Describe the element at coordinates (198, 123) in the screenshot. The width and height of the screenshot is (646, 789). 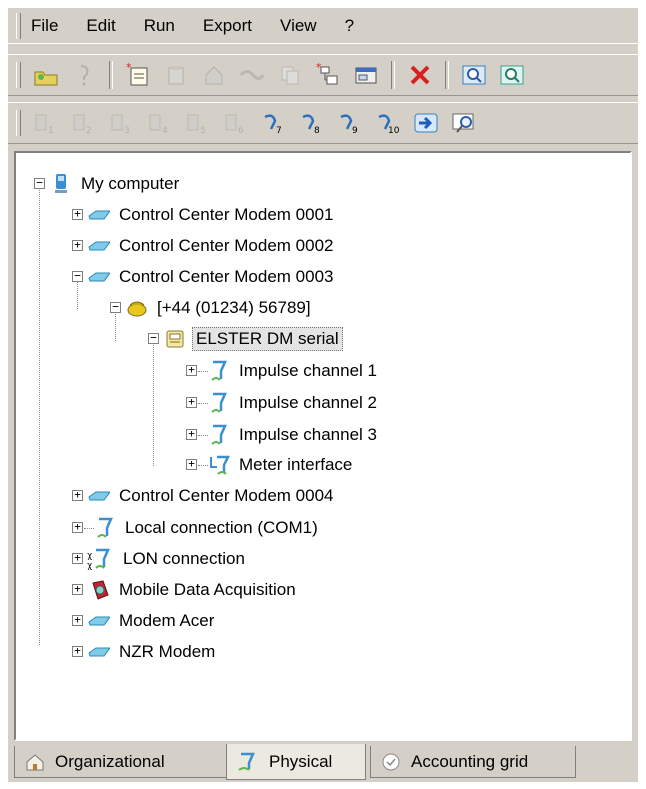
I see `action-5-icon: 5` at that location.